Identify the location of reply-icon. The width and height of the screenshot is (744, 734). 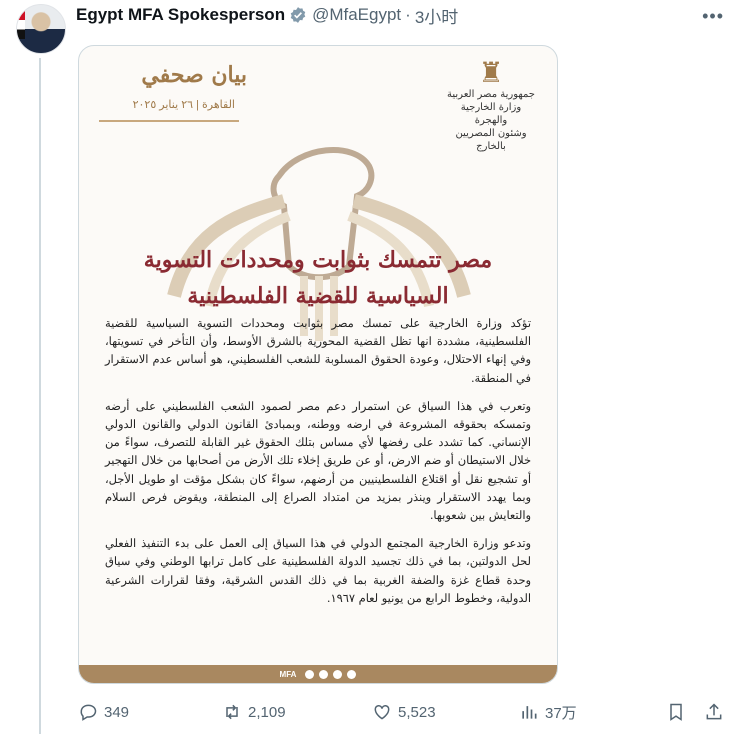
(88, 712).